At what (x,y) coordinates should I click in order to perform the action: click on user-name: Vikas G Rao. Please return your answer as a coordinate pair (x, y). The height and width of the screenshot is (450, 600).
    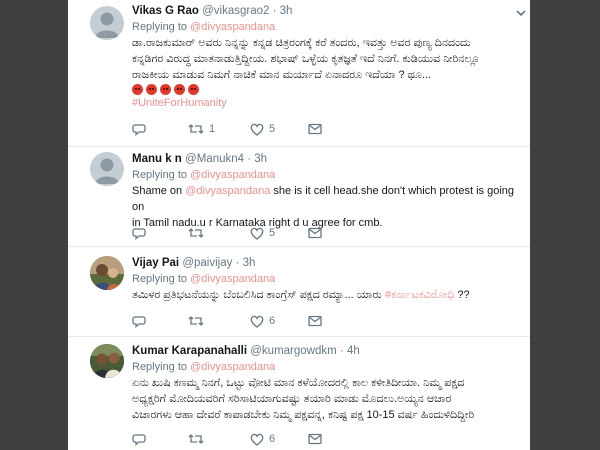
    Looking at the image, I should click on (165, 11).